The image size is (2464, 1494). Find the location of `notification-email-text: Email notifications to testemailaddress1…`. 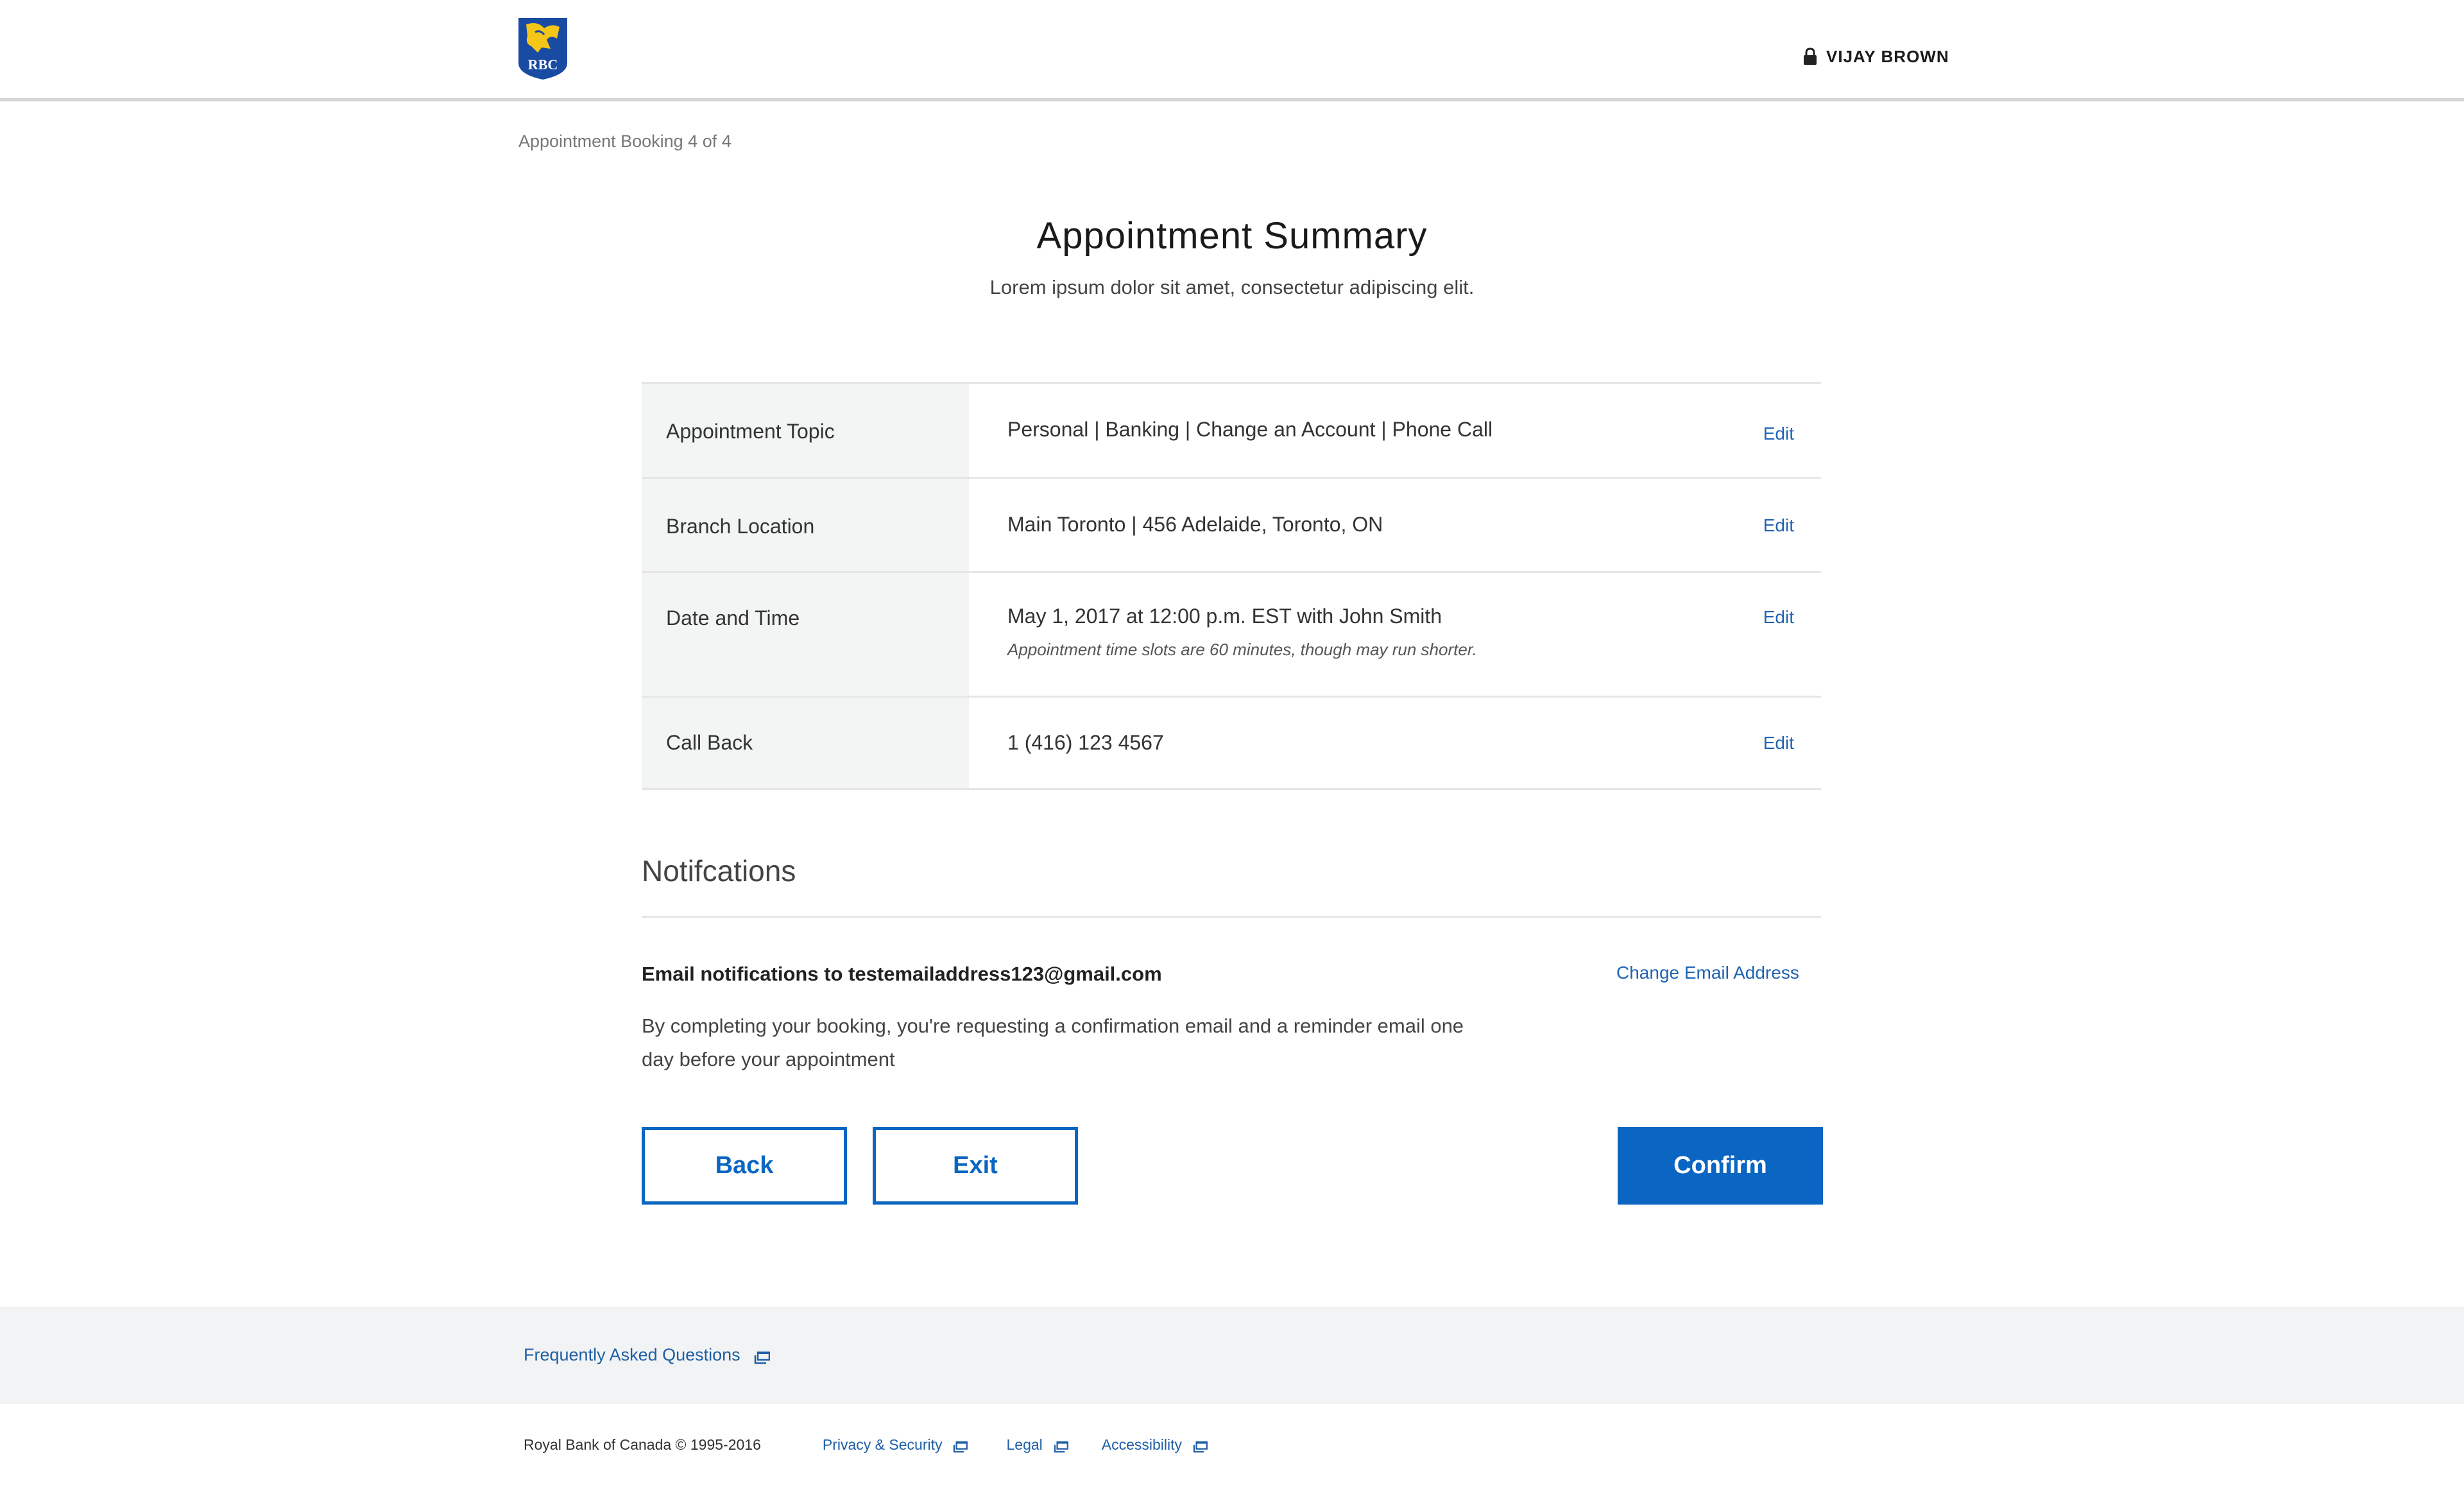

notification-email-text: Email notifications to testemailaddress1… is located at coordinates (902, 974).